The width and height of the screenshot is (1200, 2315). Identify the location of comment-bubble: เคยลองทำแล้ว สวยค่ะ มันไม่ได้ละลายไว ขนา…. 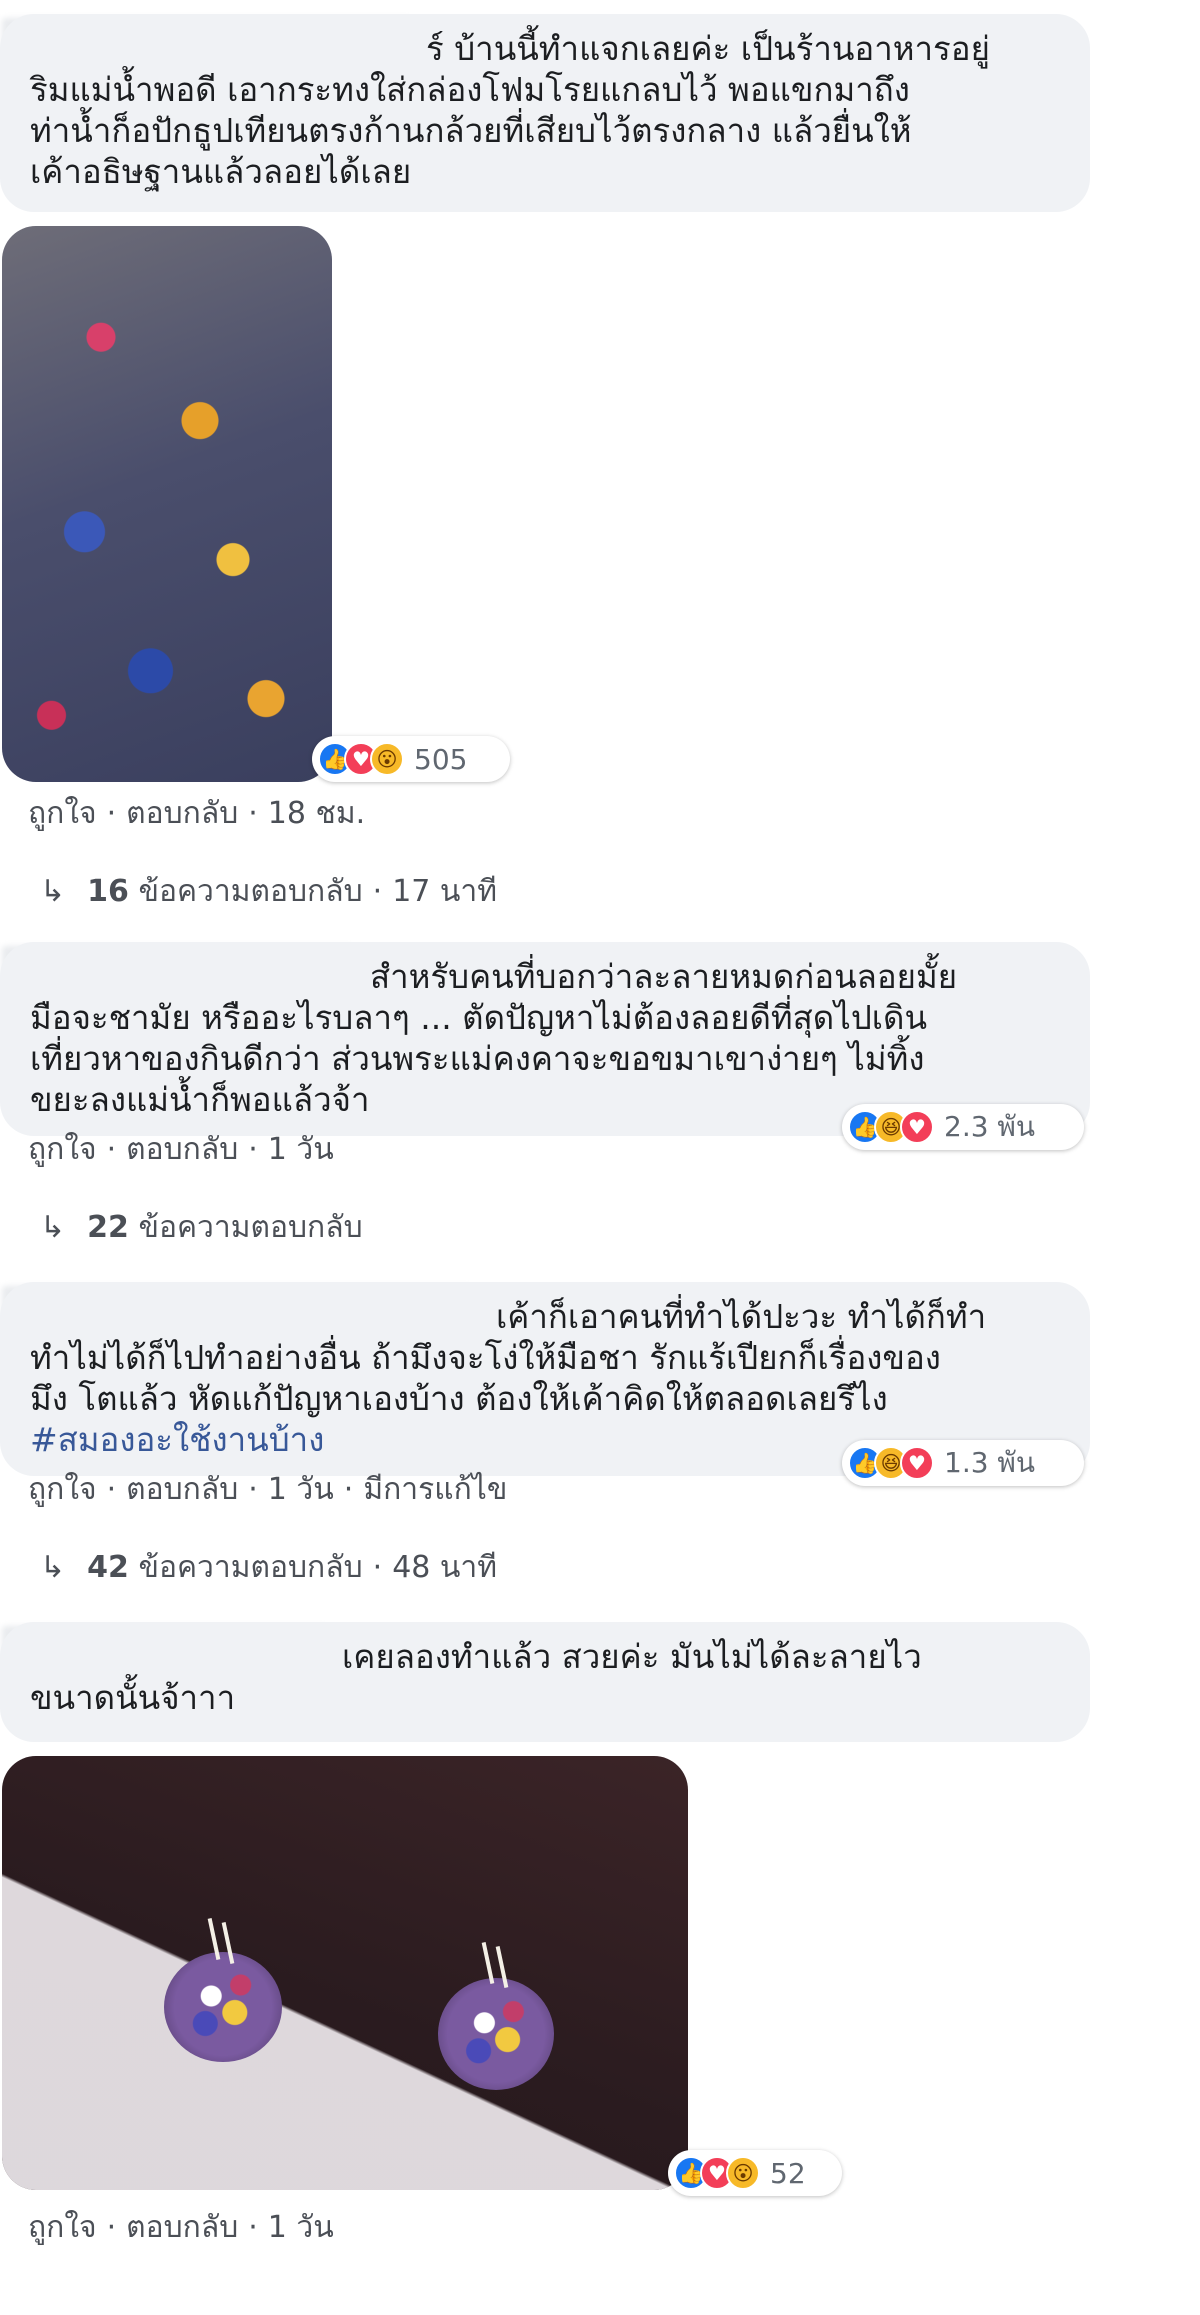
(545, 1682).